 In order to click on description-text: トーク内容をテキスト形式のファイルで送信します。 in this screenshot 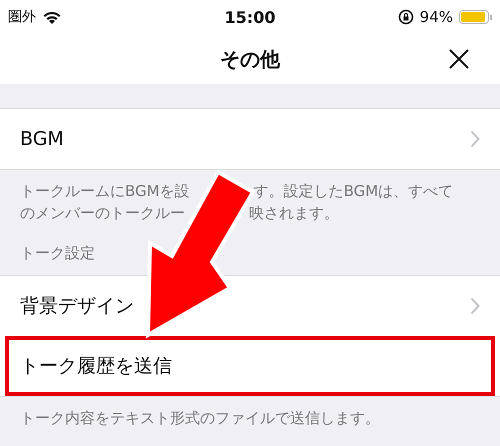, I will do `click(200, 418)`.